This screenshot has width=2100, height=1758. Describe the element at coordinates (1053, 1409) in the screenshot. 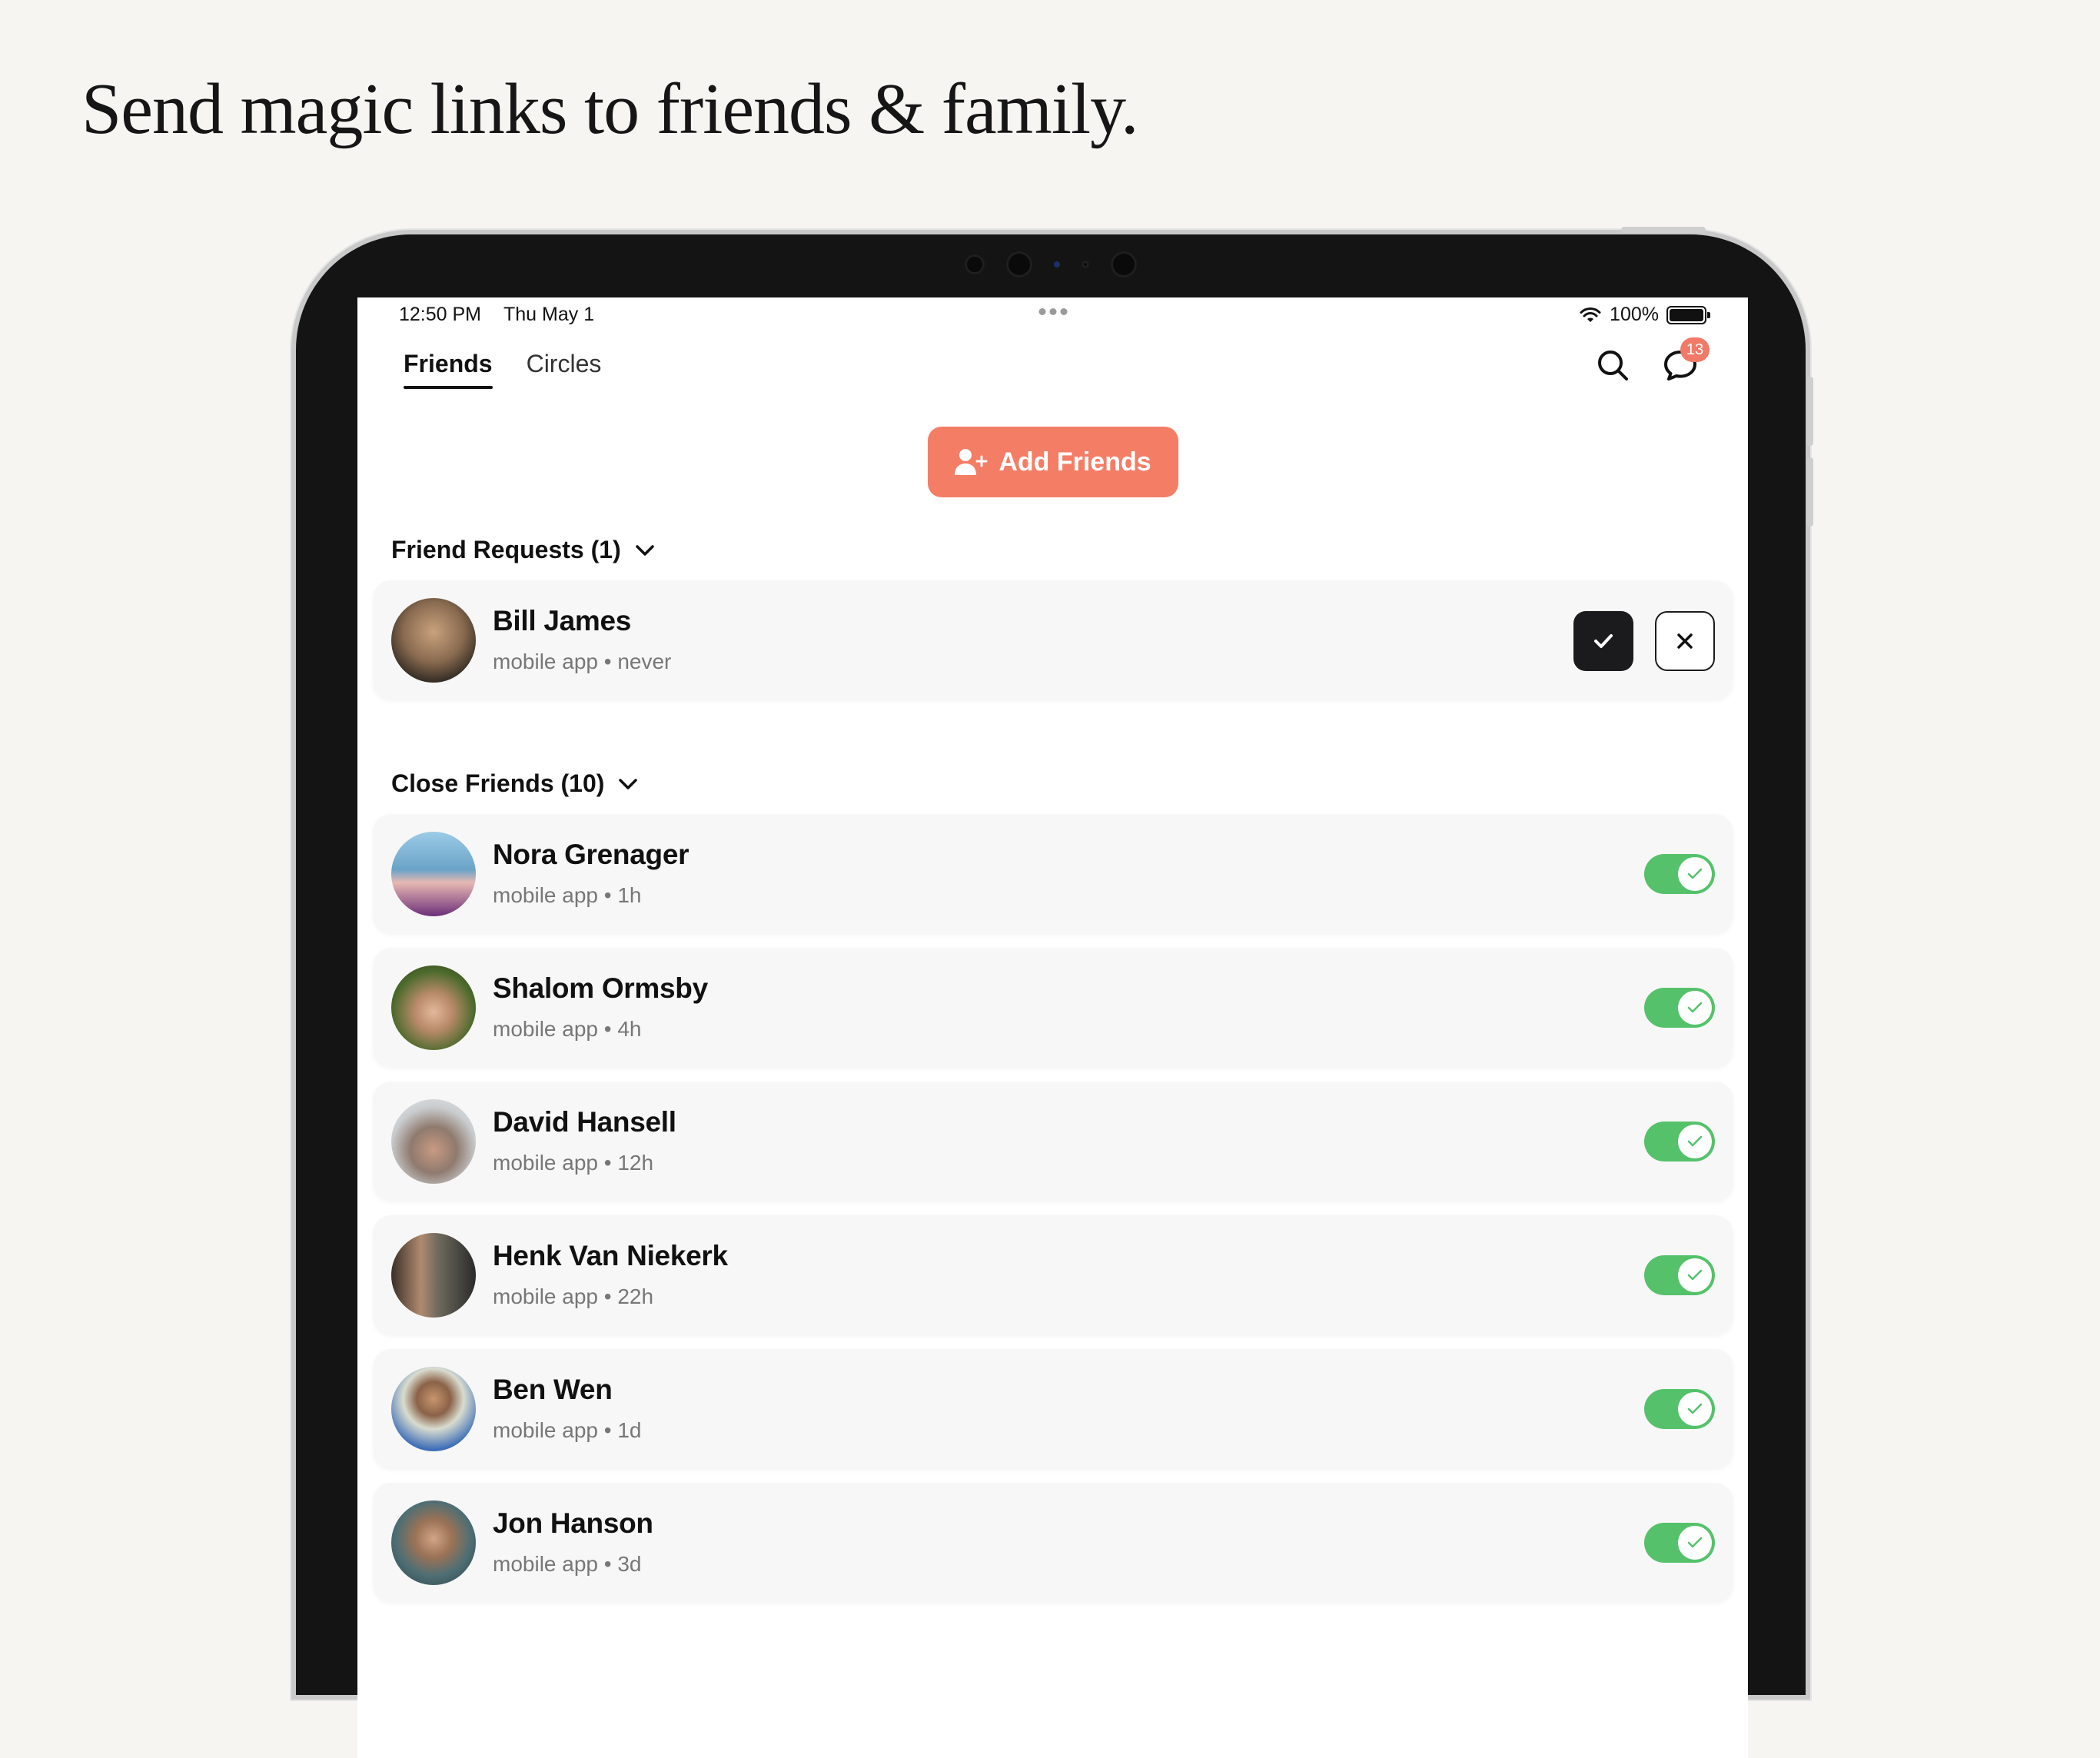

I see `friend-card: Ben Wen mobile app • 1d` at that location.